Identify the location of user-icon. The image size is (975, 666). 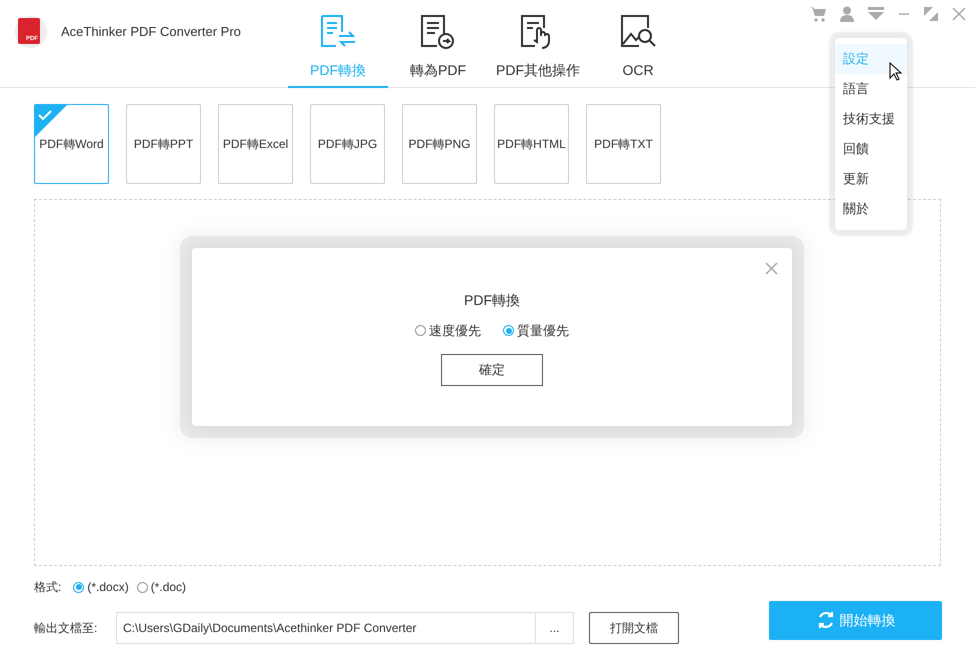
(847, 14).